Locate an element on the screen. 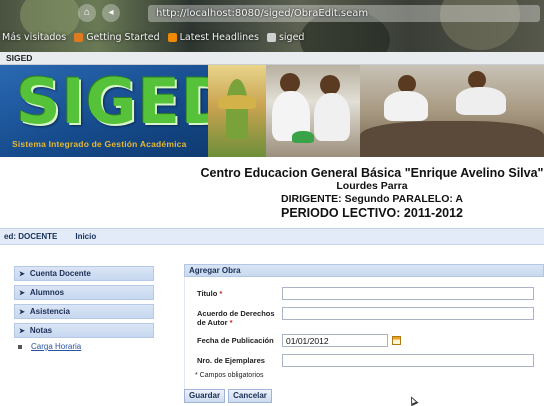 This screenshot has width=544, height=406. form-title: Agregar Obra is located at coordinates (364, 270).